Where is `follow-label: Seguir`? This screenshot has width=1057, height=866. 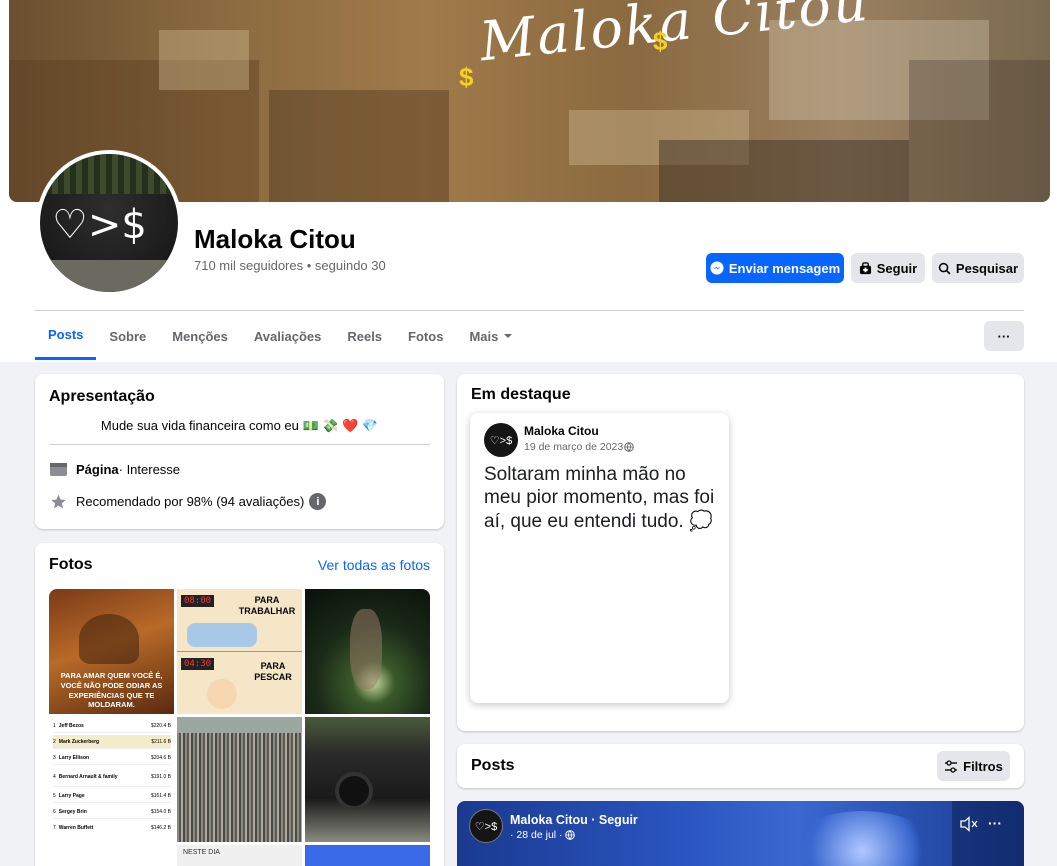 follow-label: Seguir is located at coordinates (897, 268).